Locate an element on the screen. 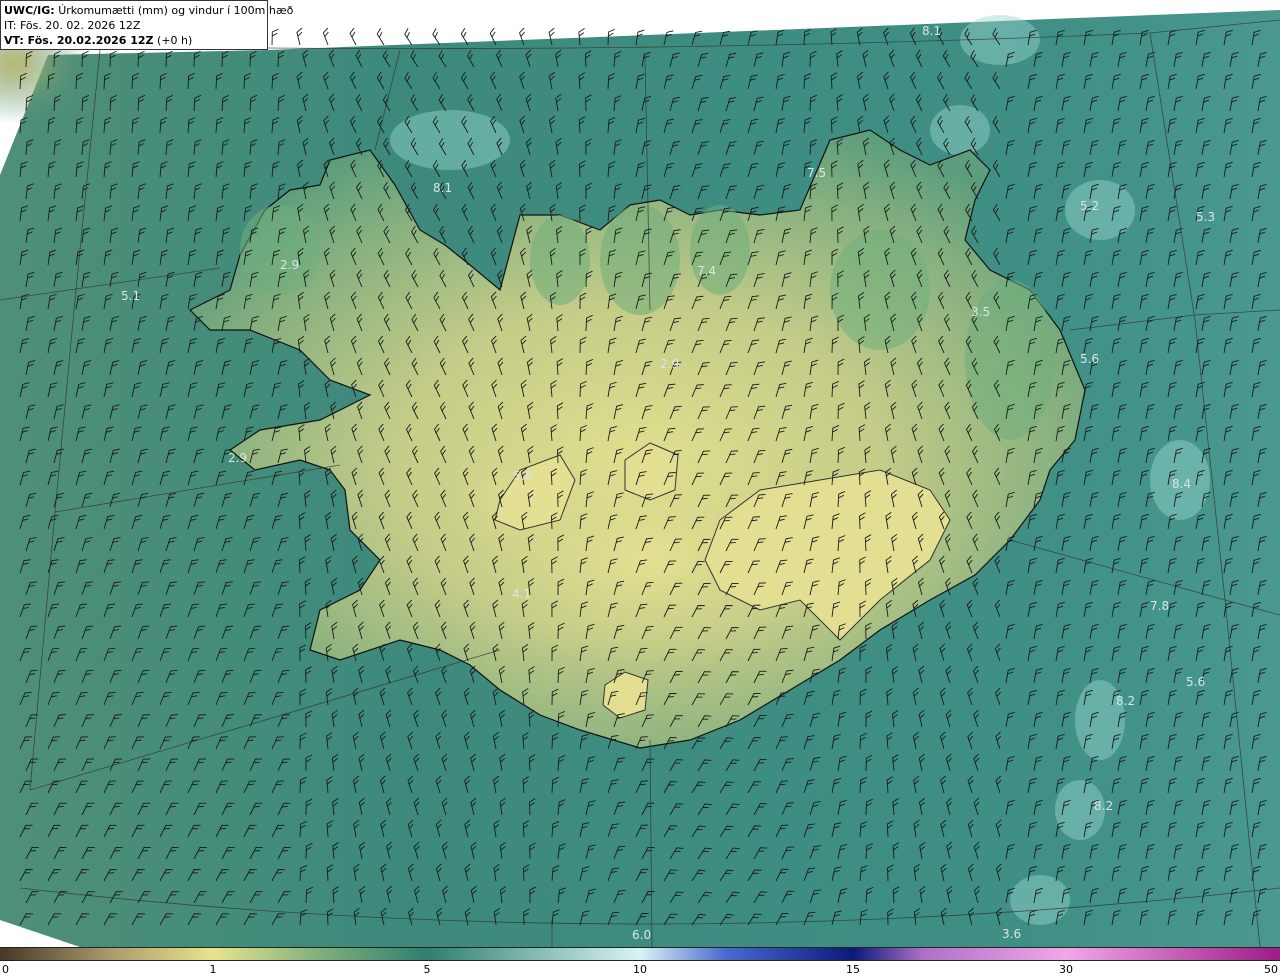  value-label: 5.2 is located at coordinates (1089, 206).